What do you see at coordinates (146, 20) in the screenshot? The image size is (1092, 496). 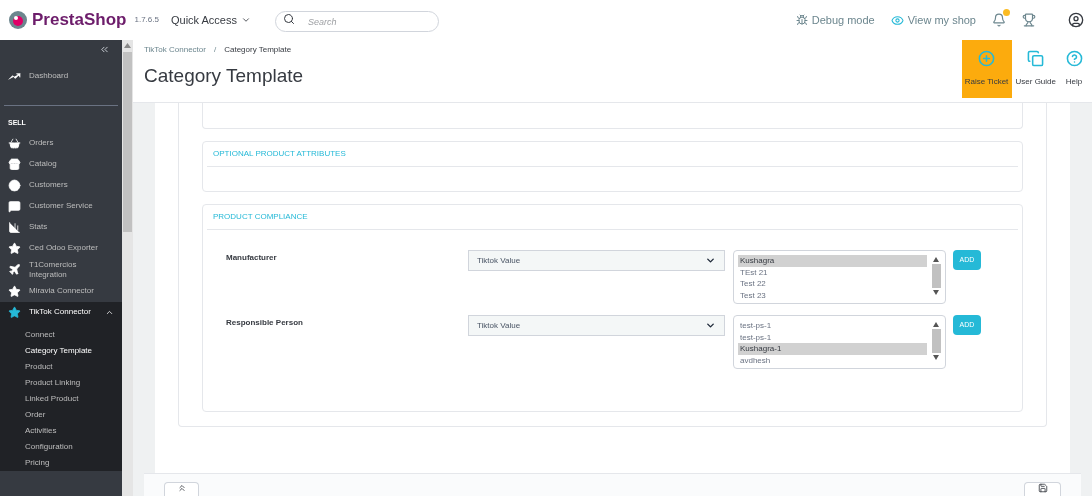 I see `version-text: 1.7.6.5` at bounding box center [146, 20].